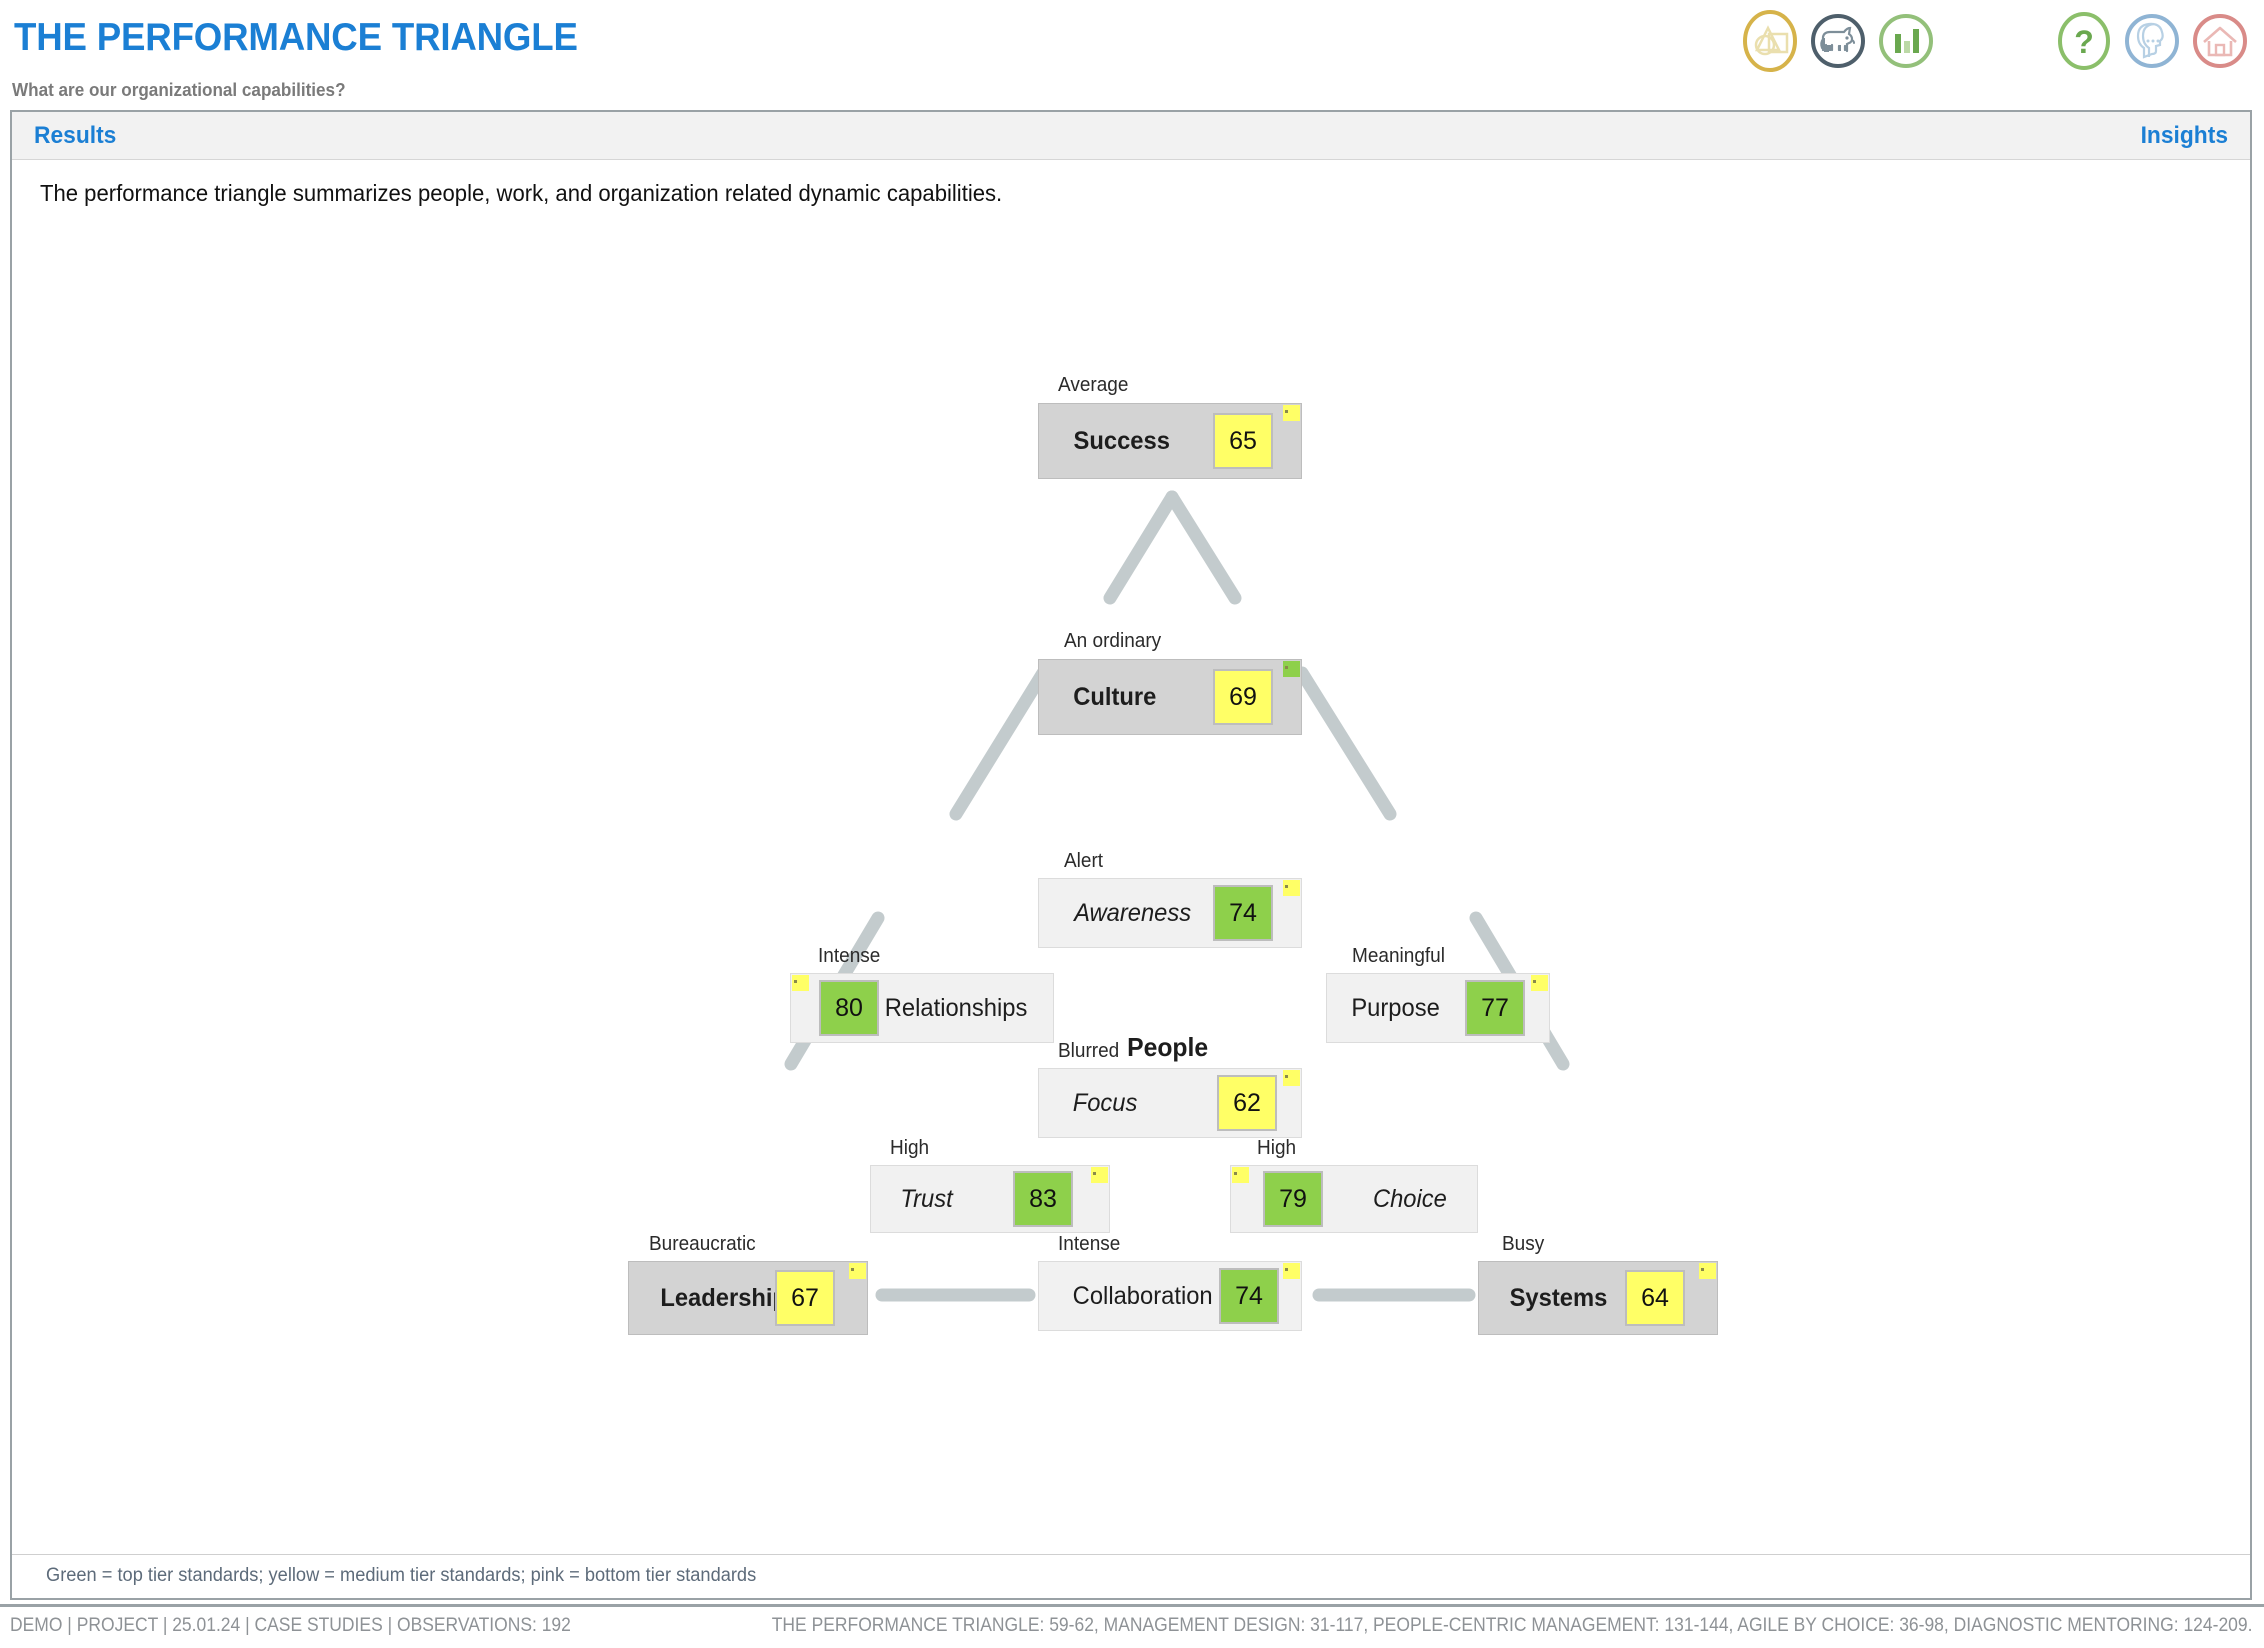 This screenshot has height=1648, width=2264. What do you see at coordinates (1291, 1078) in the screenshot?
I see `node-focus-flag` at bounding box center [1291, 1078].